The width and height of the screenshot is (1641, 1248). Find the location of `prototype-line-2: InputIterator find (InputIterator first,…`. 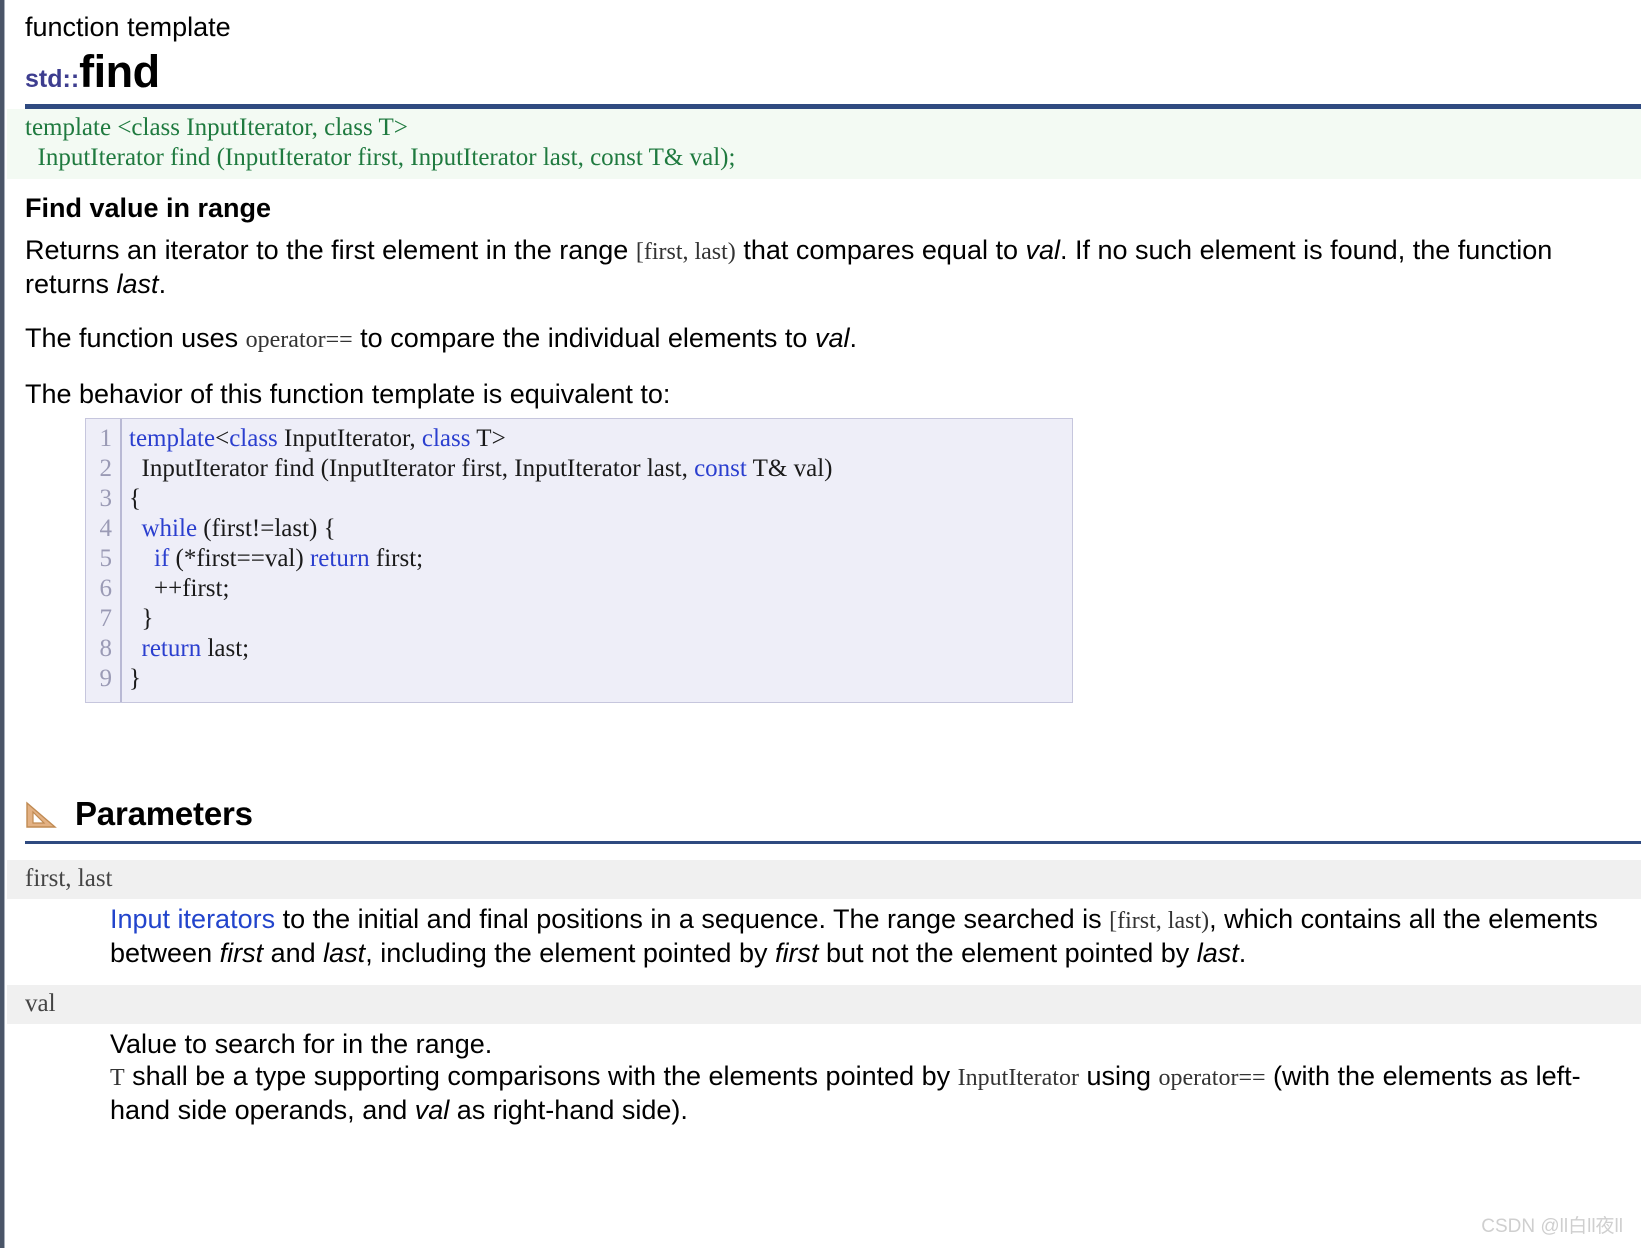

prototype-line-2: InputIterator find (InputIterator first,… is located at coordinates (380, 157).